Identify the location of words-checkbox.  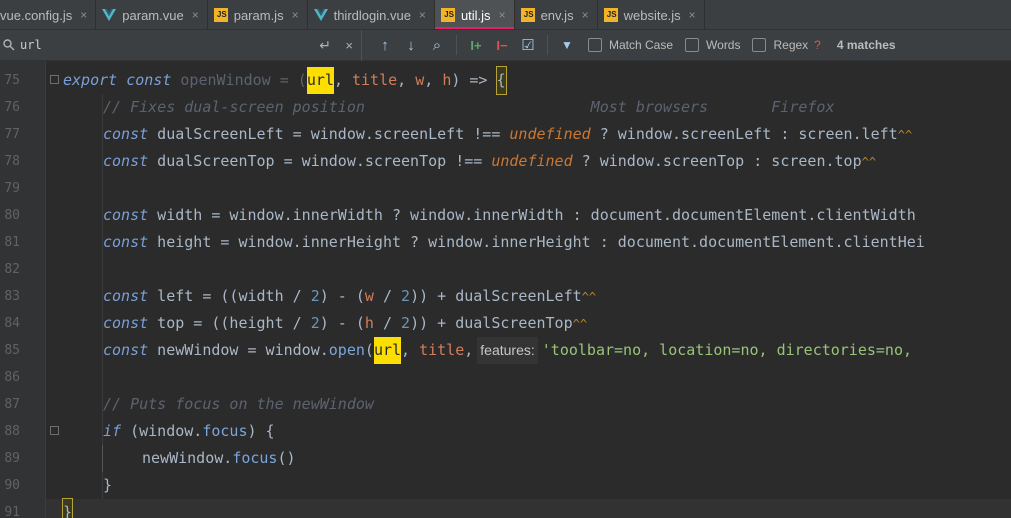
(692, 45).